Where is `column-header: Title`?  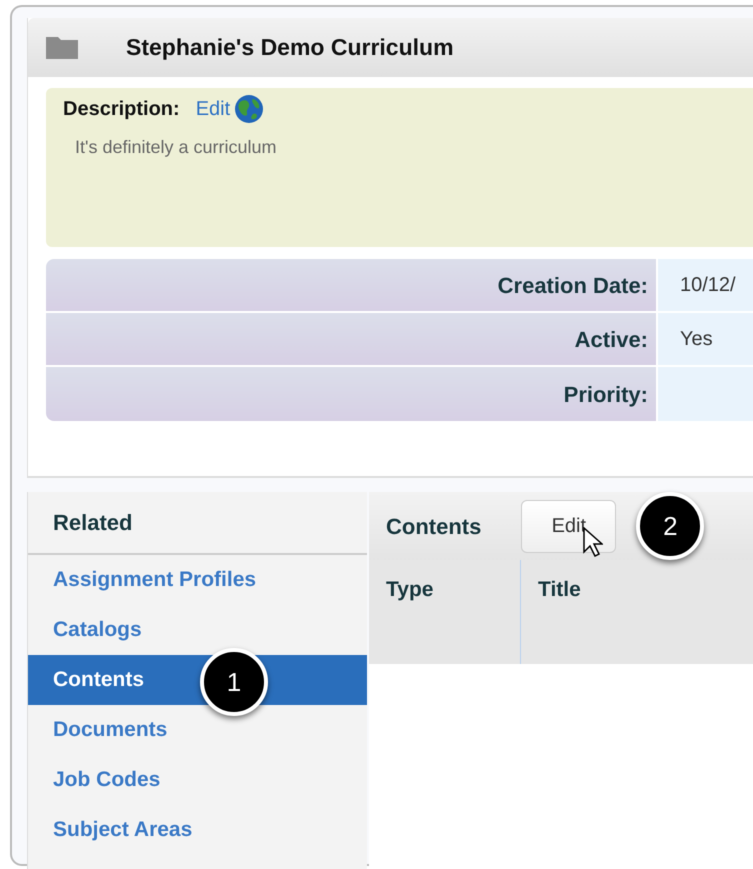
column-header: Title is located at coordinates (559, 590).